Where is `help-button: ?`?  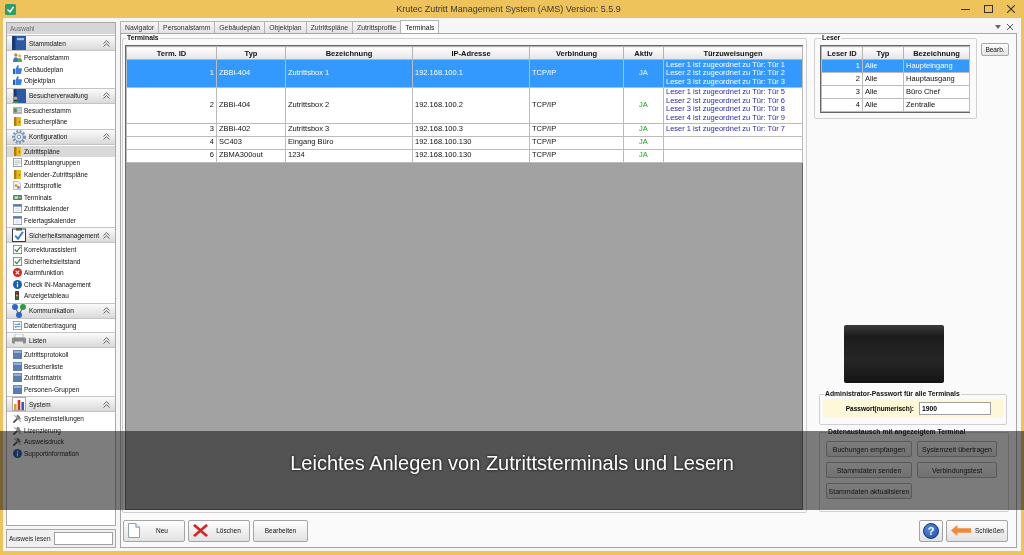 help-button: ? is located at coordinates (931, 530).